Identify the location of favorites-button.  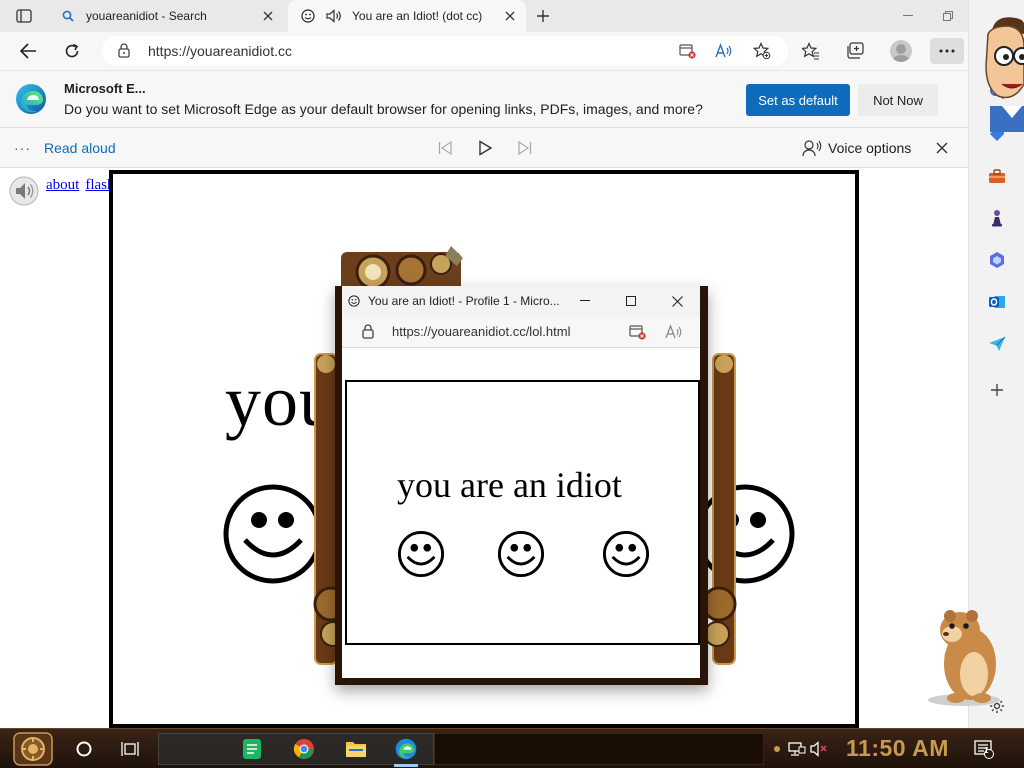
(811, 51).